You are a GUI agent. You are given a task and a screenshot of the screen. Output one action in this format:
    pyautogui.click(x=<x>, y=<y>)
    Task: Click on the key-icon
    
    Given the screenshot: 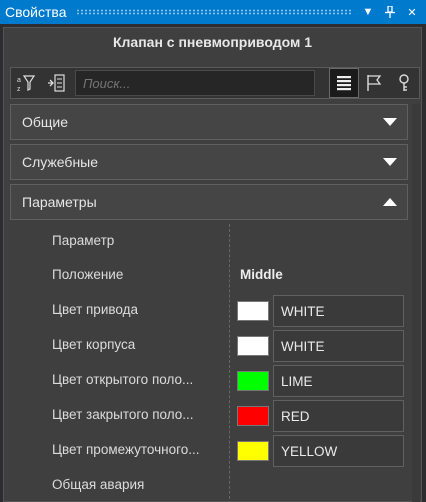 What is the action you would take?
    pyautogui.click(x=404, y=83)
    